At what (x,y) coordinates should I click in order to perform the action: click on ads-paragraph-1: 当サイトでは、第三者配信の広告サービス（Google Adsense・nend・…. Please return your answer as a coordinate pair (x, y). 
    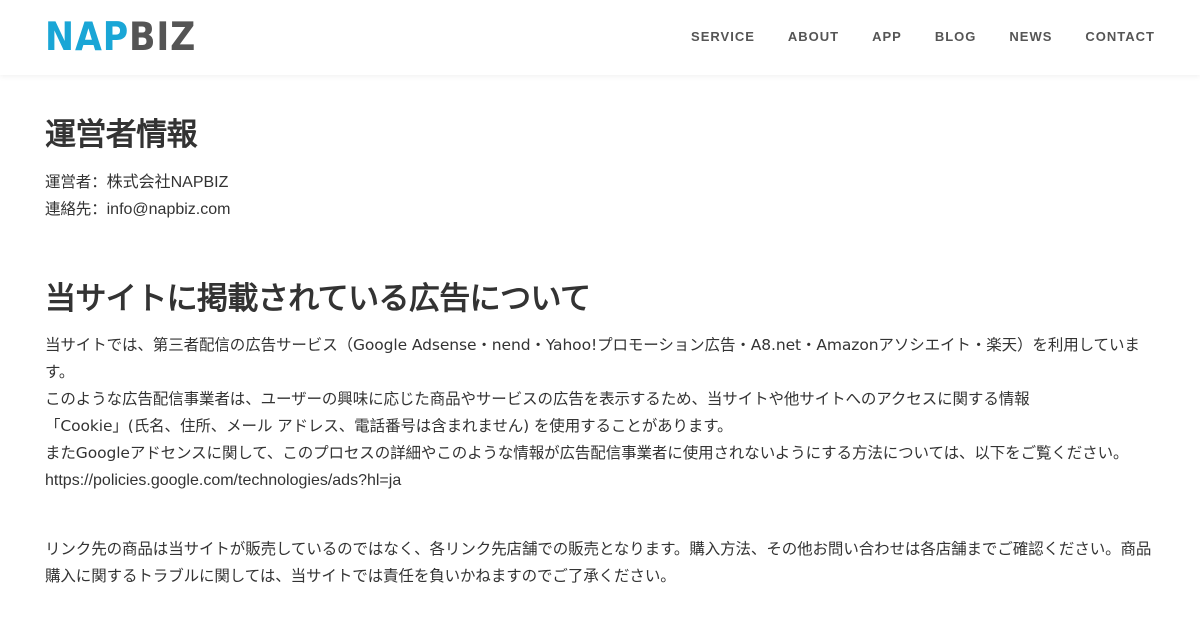
    Looking at the image, I should click on (592, 358).